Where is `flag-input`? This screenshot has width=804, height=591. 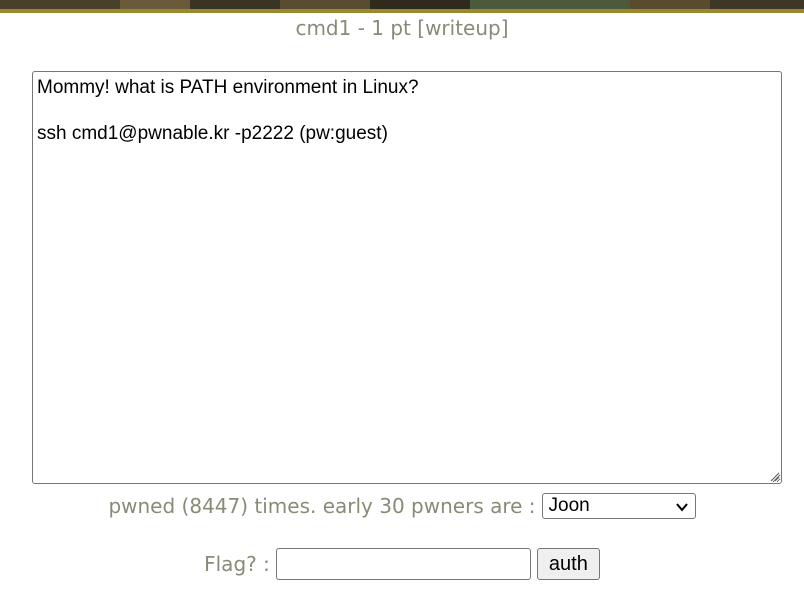 flag-input is located at coordinates (403, 564).